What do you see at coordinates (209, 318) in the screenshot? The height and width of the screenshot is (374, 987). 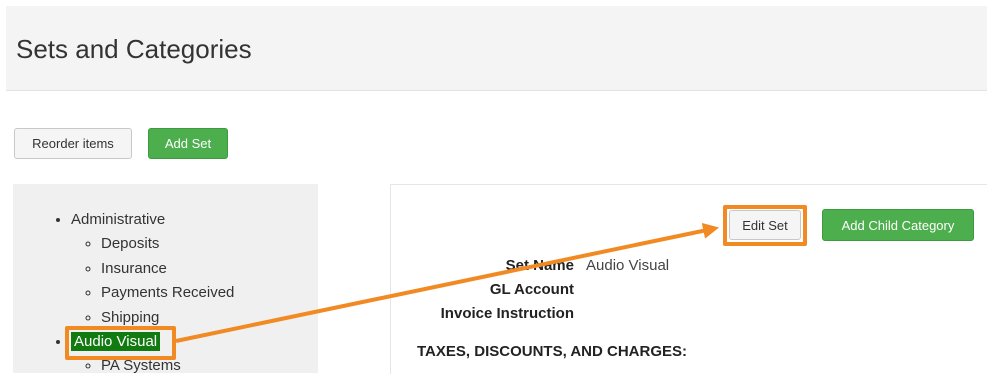 I see `tree-child-item: Shipping` at bounding box center [209, 318].